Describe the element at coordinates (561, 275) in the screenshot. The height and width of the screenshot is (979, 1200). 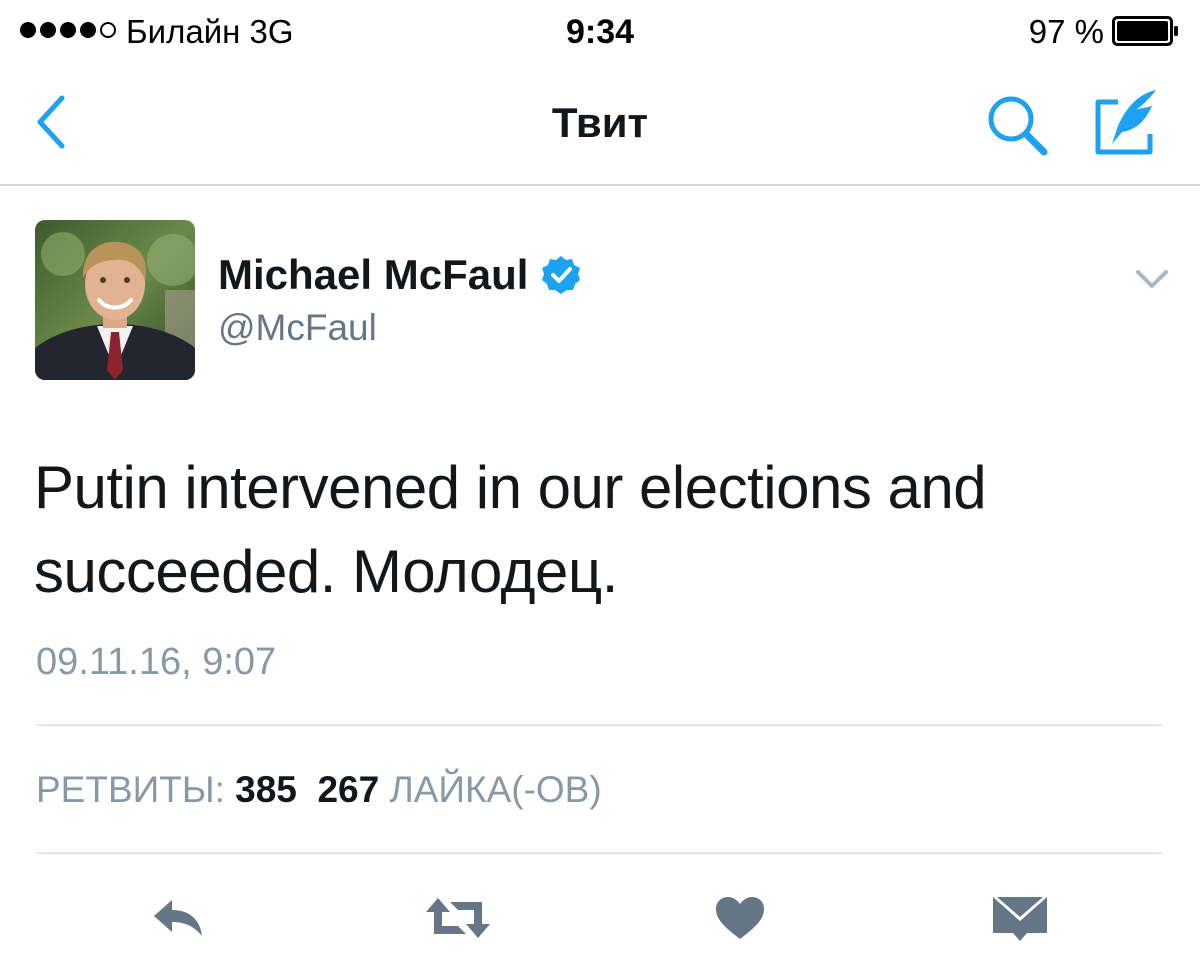
I see `verified-badge-icon` at that location.